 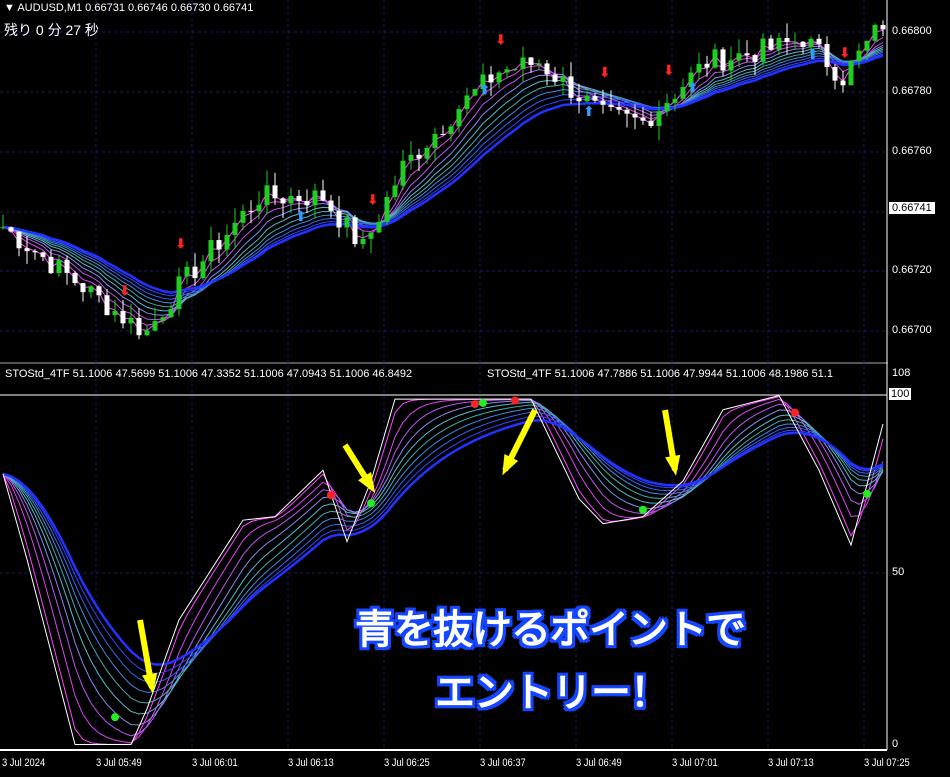 I want to click on time-tick: 3 Jul 06:25, so click(x=407, y=763).